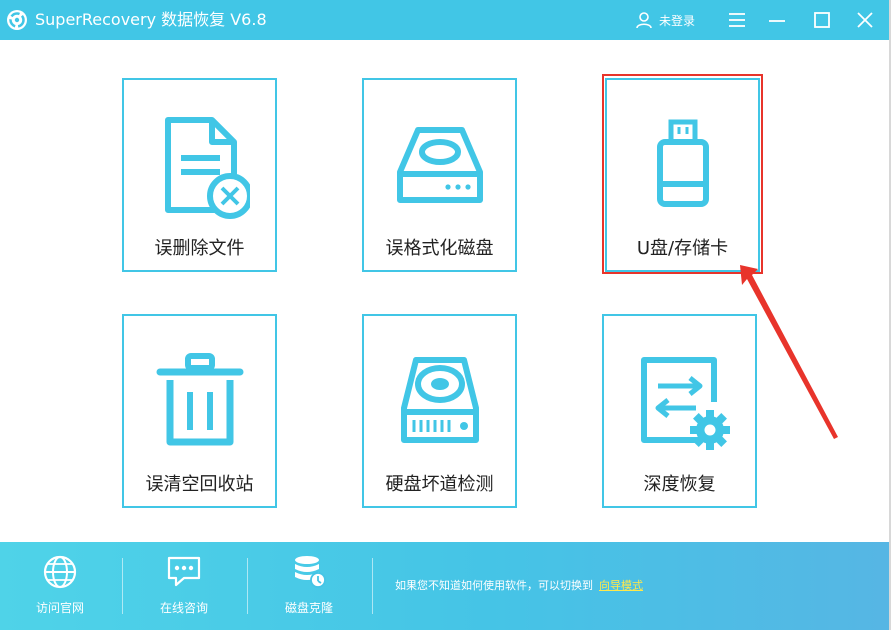 This screenshot has width=891, height=630. What do you see at coordinates (199, 484) in the screenshot?
I see `tile-label: 误清空回收站` at bounding box center [199, 484].